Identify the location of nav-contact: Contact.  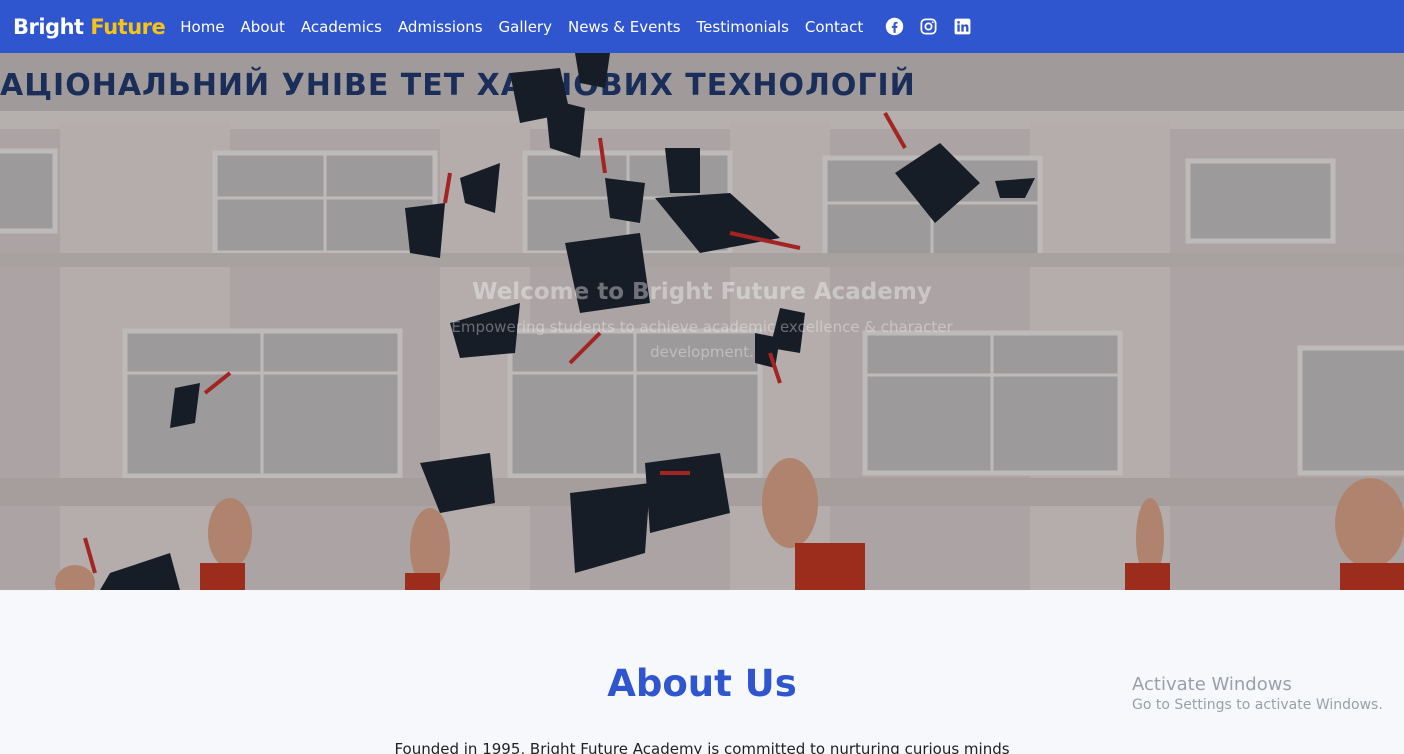
(834, 27).